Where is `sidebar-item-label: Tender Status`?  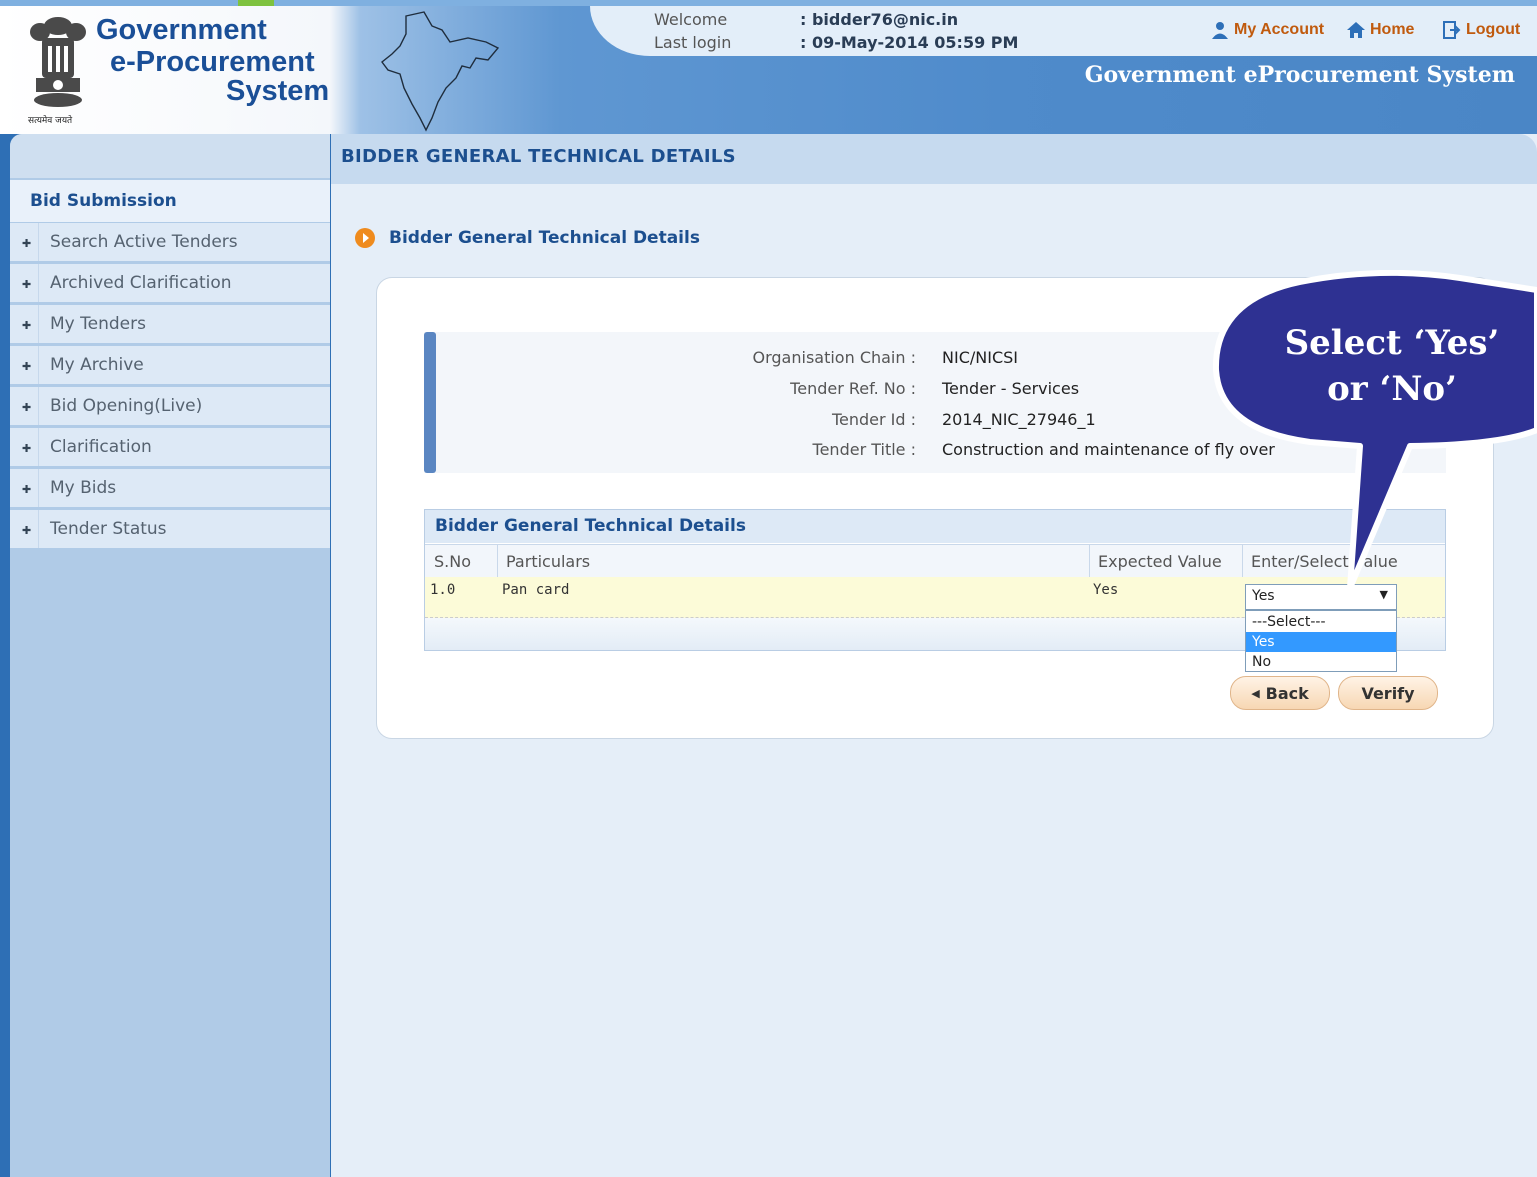 sidebar-item-label: Tender Status is located at coordinates (108, 529).